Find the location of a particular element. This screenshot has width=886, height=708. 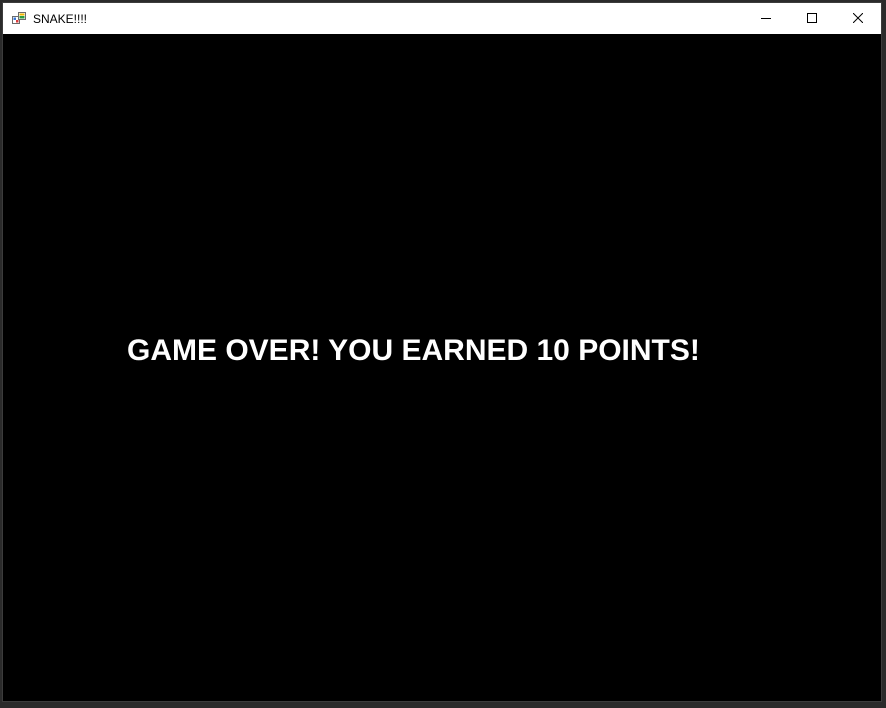

minimize-icon is located at coordinates (766, 19).